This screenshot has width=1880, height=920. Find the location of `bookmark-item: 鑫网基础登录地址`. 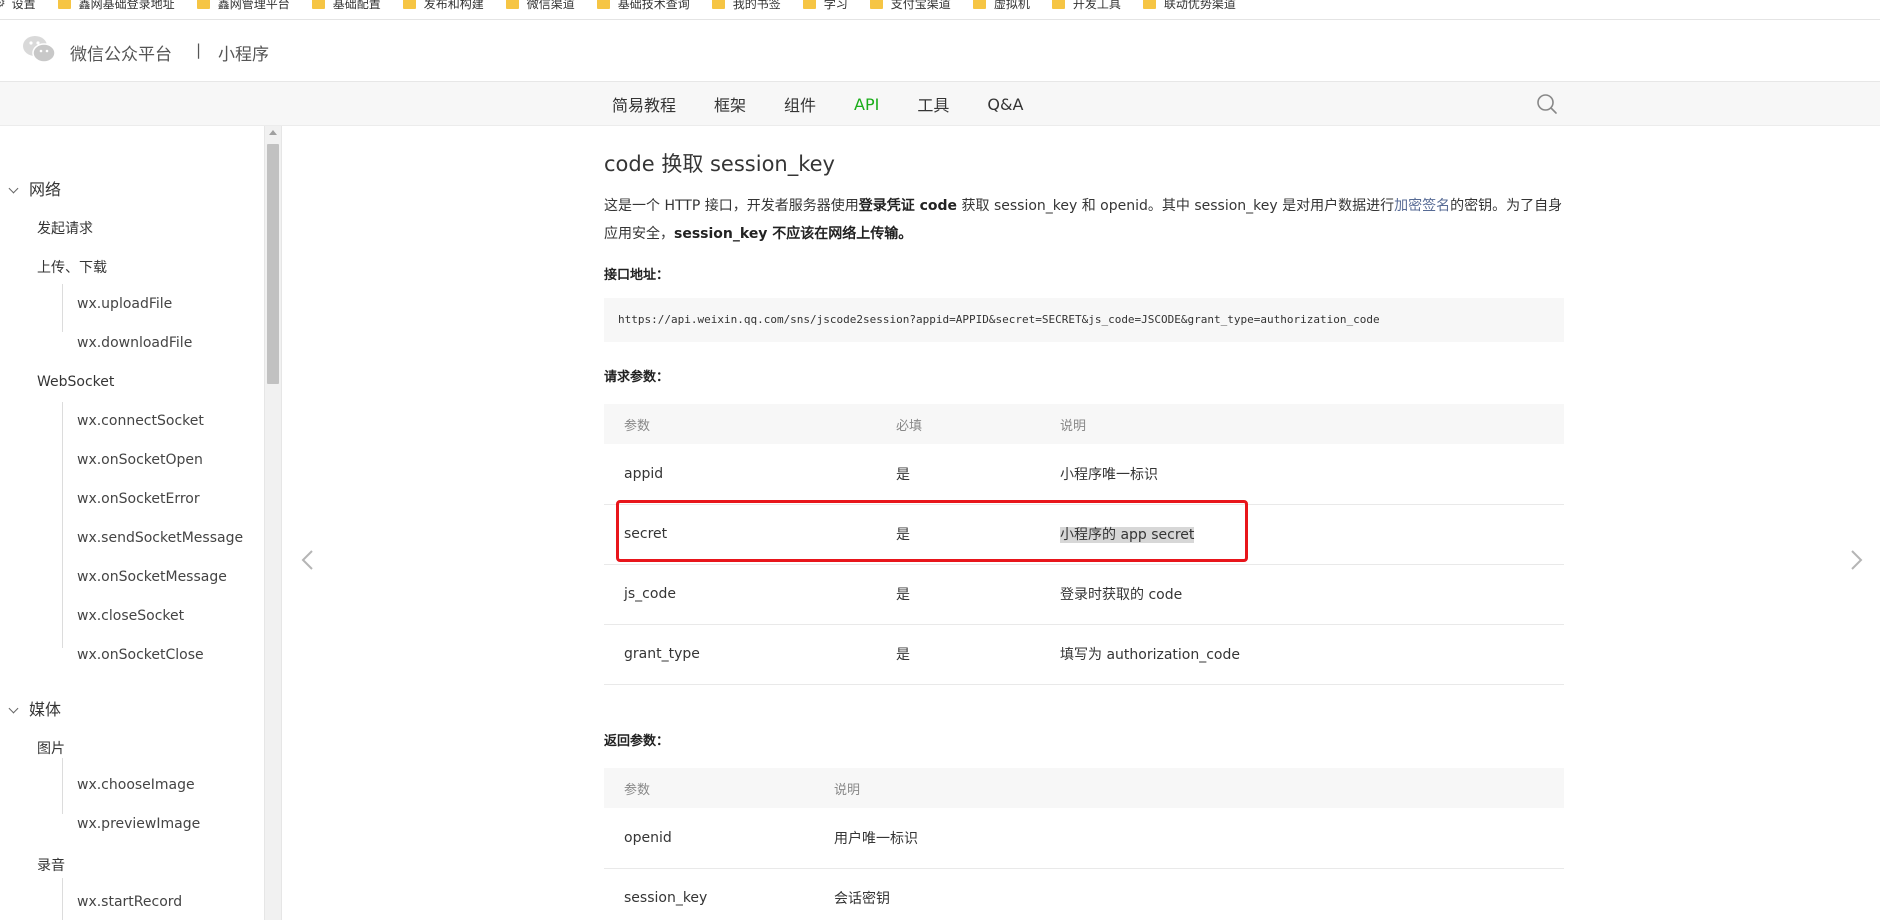

bookmark-item: 鑫网基础登录地址 is located at coordinates (116, 6).